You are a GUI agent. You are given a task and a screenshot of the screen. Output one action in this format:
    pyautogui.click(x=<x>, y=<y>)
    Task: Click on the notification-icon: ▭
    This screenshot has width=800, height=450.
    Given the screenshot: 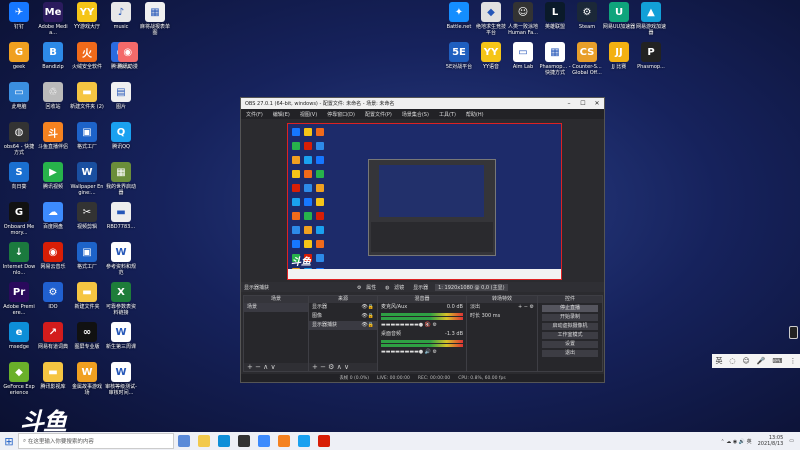 What is the action you would take?
    pyautogui.click(x=791, y=441)
    